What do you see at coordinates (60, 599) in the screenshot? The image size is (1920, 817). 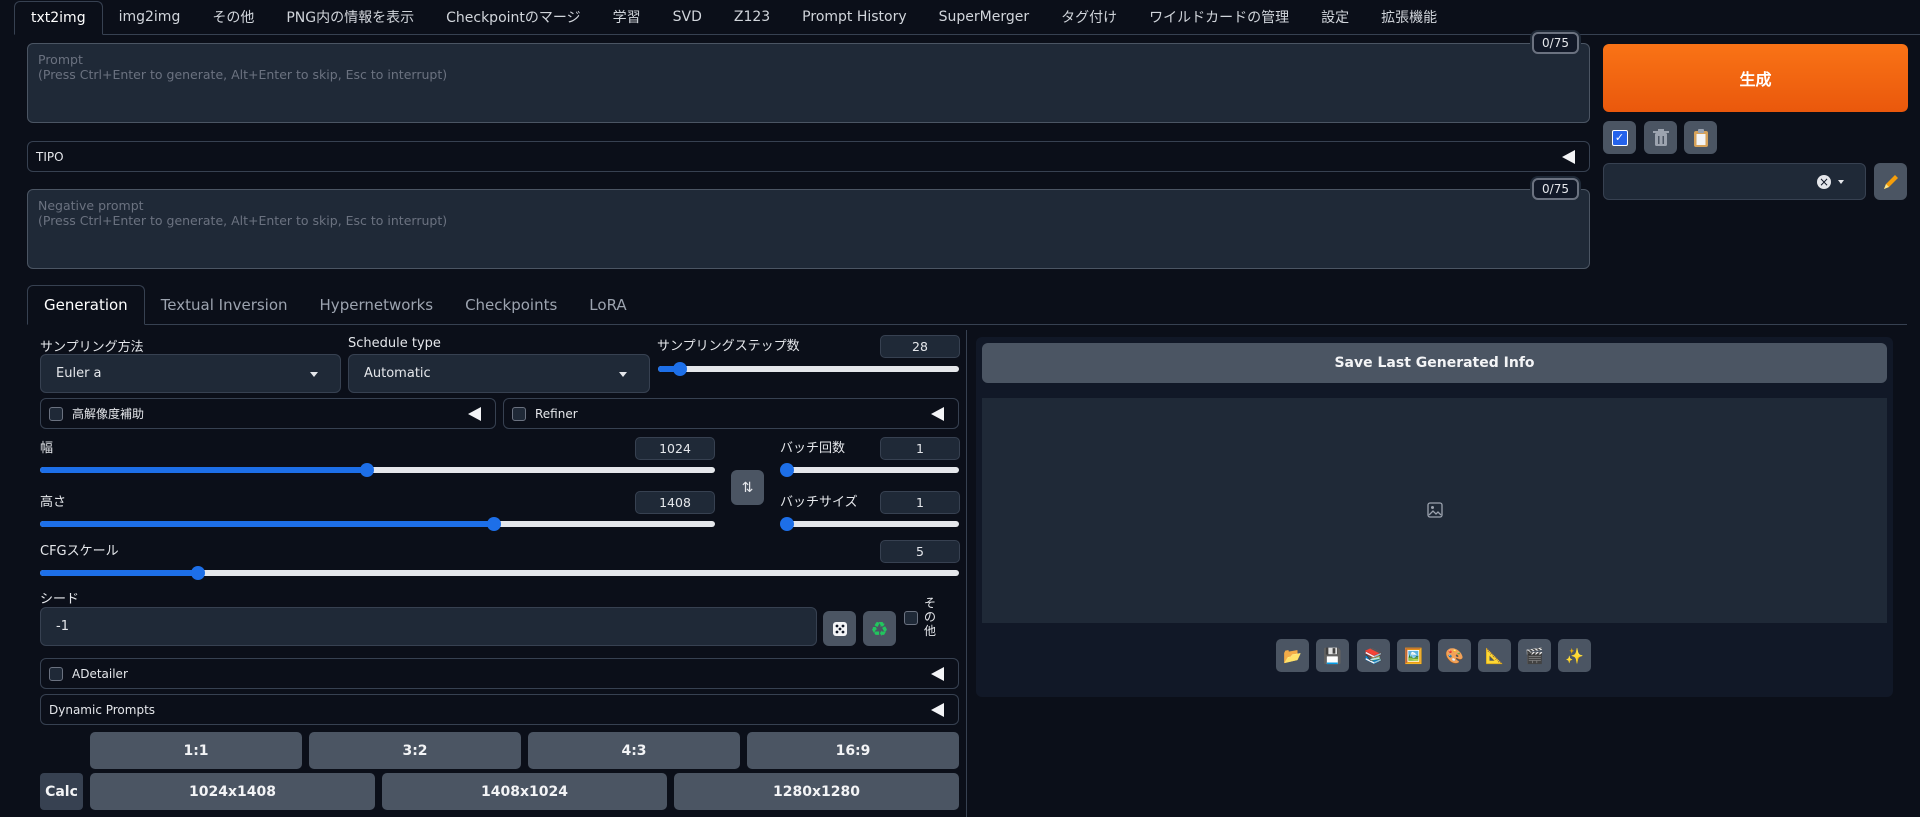 I see `seed-label: シード` at bounding box center [60, 599].